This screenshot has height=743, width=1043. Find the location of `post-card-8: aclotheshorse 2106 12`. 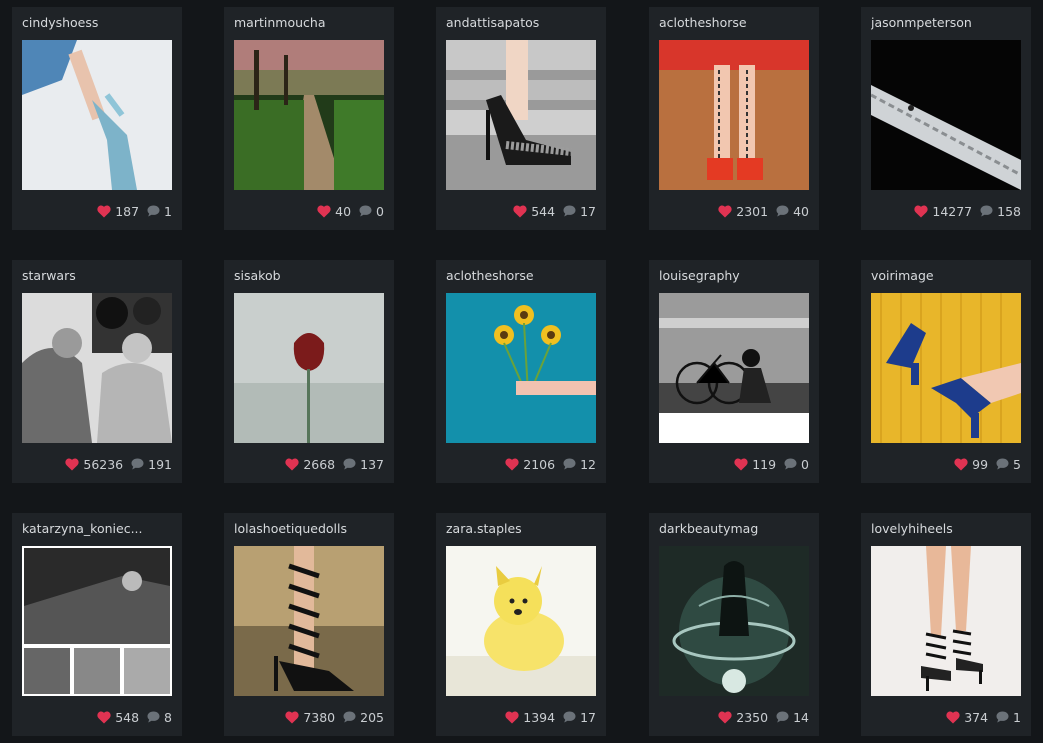

post-card-8: aclotheshorse 2106 12 is located at coordinates (521, 371).